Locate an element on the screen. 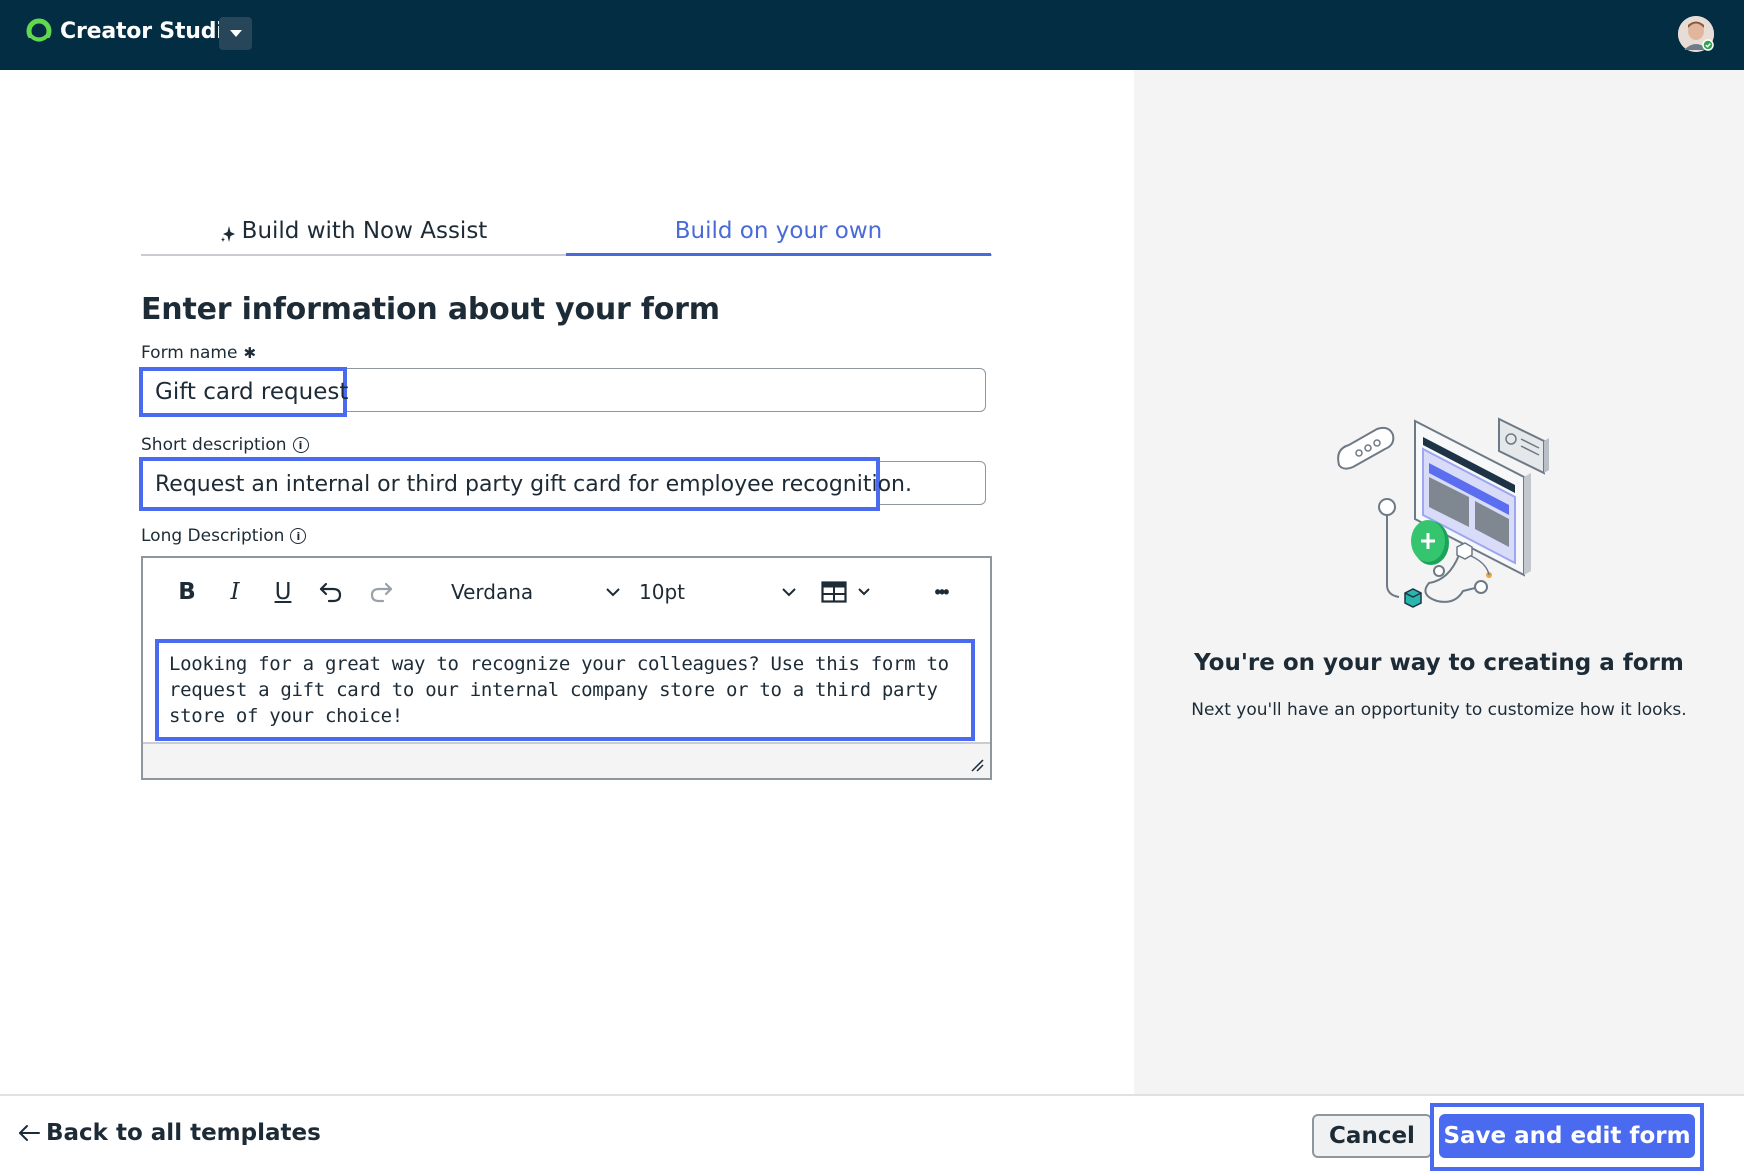 The image size is (1744, 1173). font-family-value: Verdana is located at coordinates (492, 592).